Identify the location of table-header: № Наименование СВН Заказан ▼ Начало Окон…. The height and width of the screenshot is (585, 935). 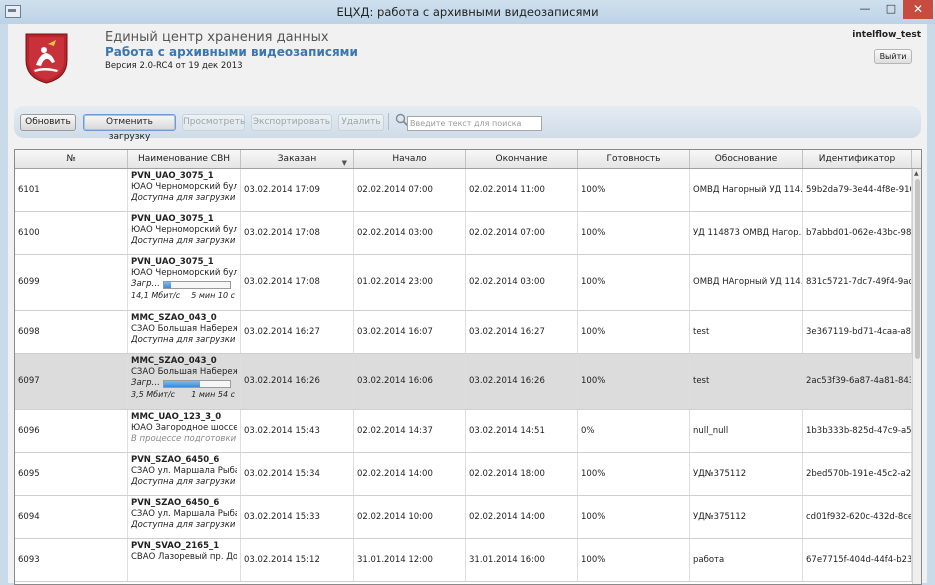
(468, 159).